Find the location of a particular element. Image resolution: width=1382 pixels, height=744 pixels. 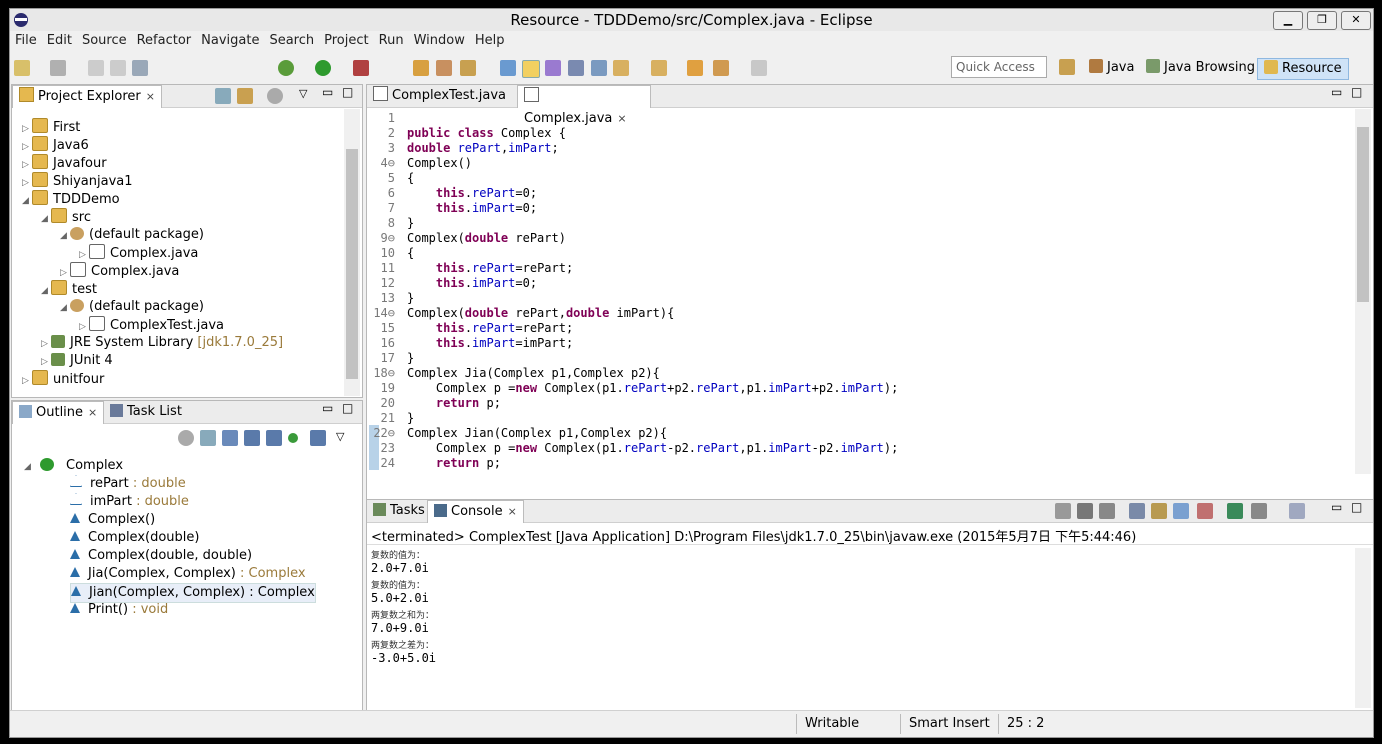

console-scrollbar is located at coordinates (1363, 628).